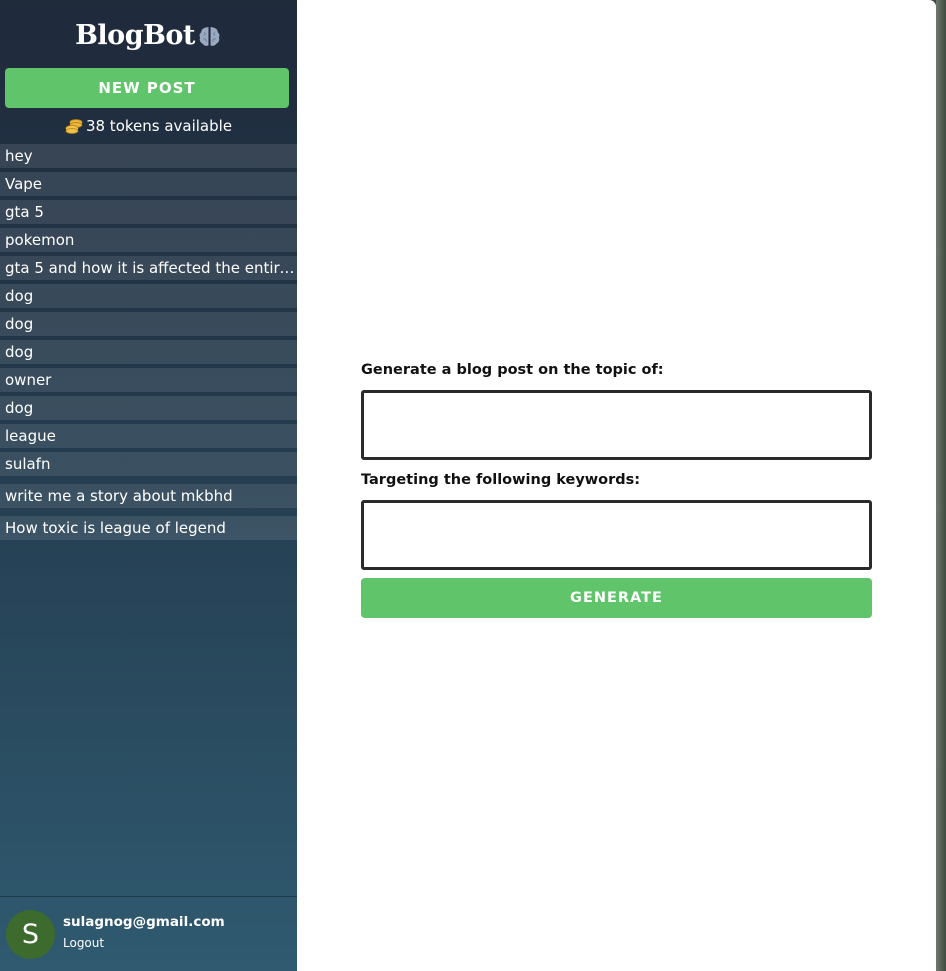 This screenshot has height=971, width=946. What do you see at coordinates (148, 436) in the screenshot?
I see `post-item: league` at bounding box center [148, 436].